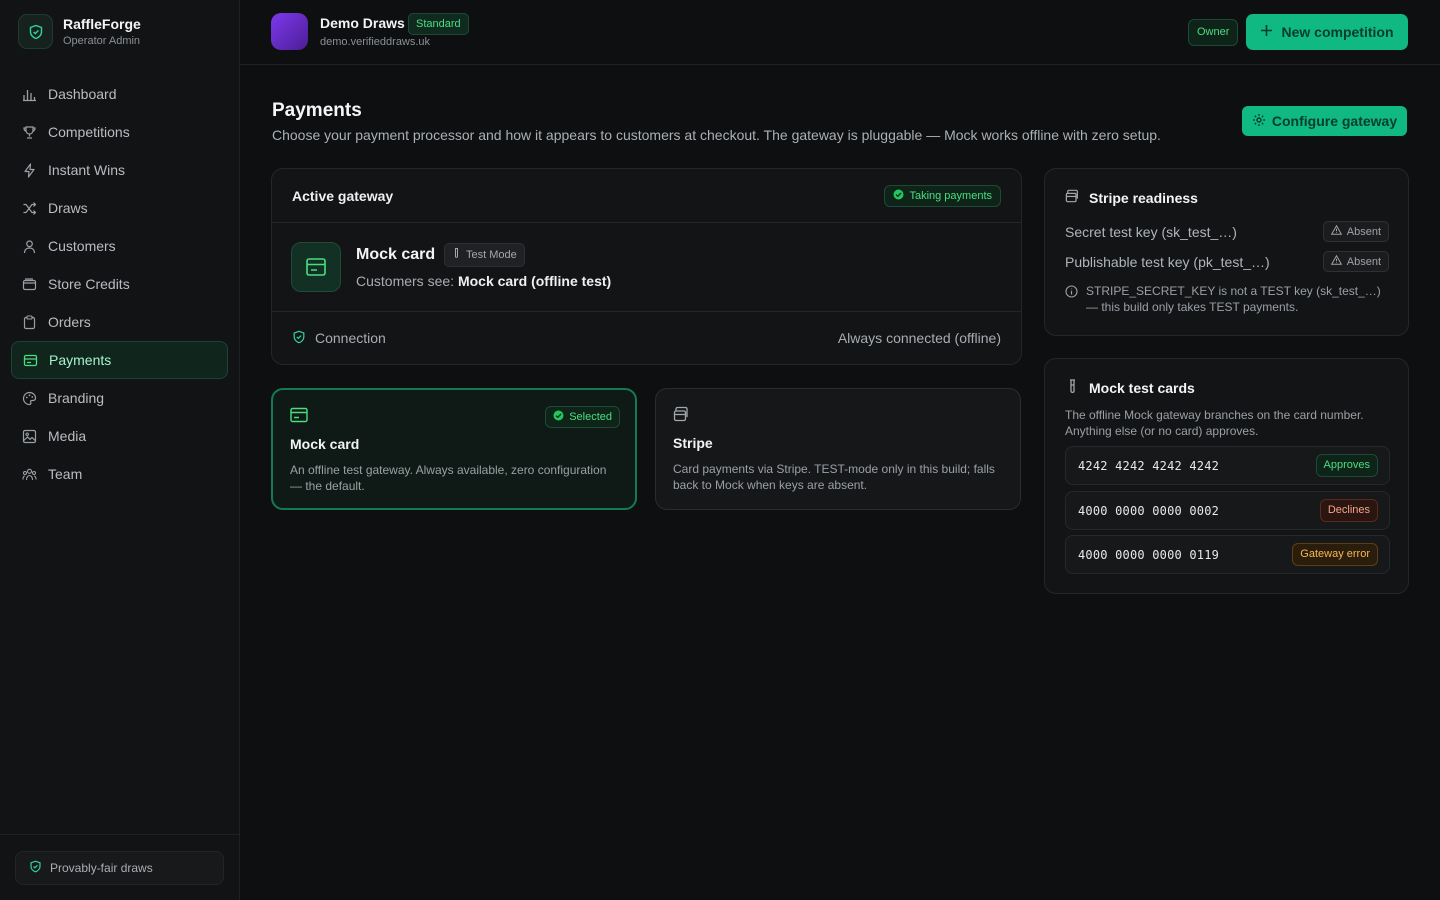 Image resolution: width=1440 pixels, height=900 pixels. I want to click on sidebar-item-orders: Orders, so click(119, 322).